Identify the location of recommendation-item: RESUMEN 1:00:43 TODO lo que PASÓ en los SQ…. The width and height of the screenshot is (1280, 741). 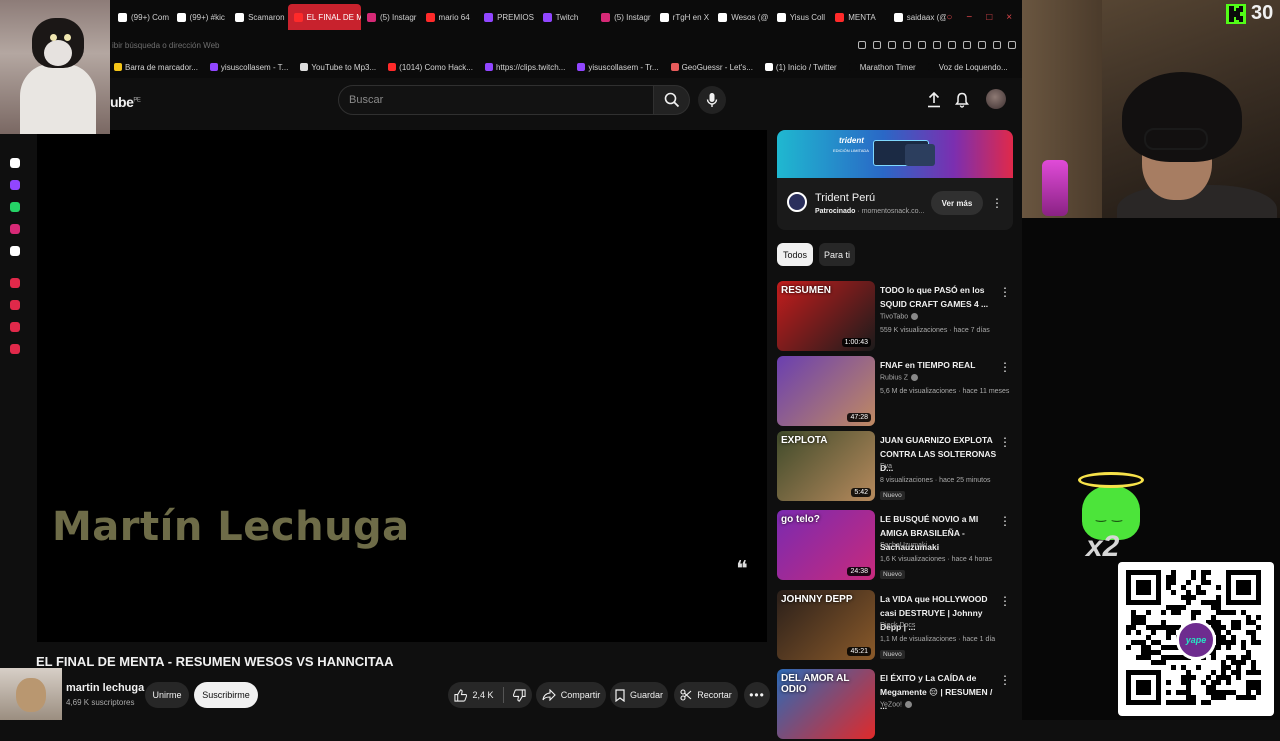
(897, 317).